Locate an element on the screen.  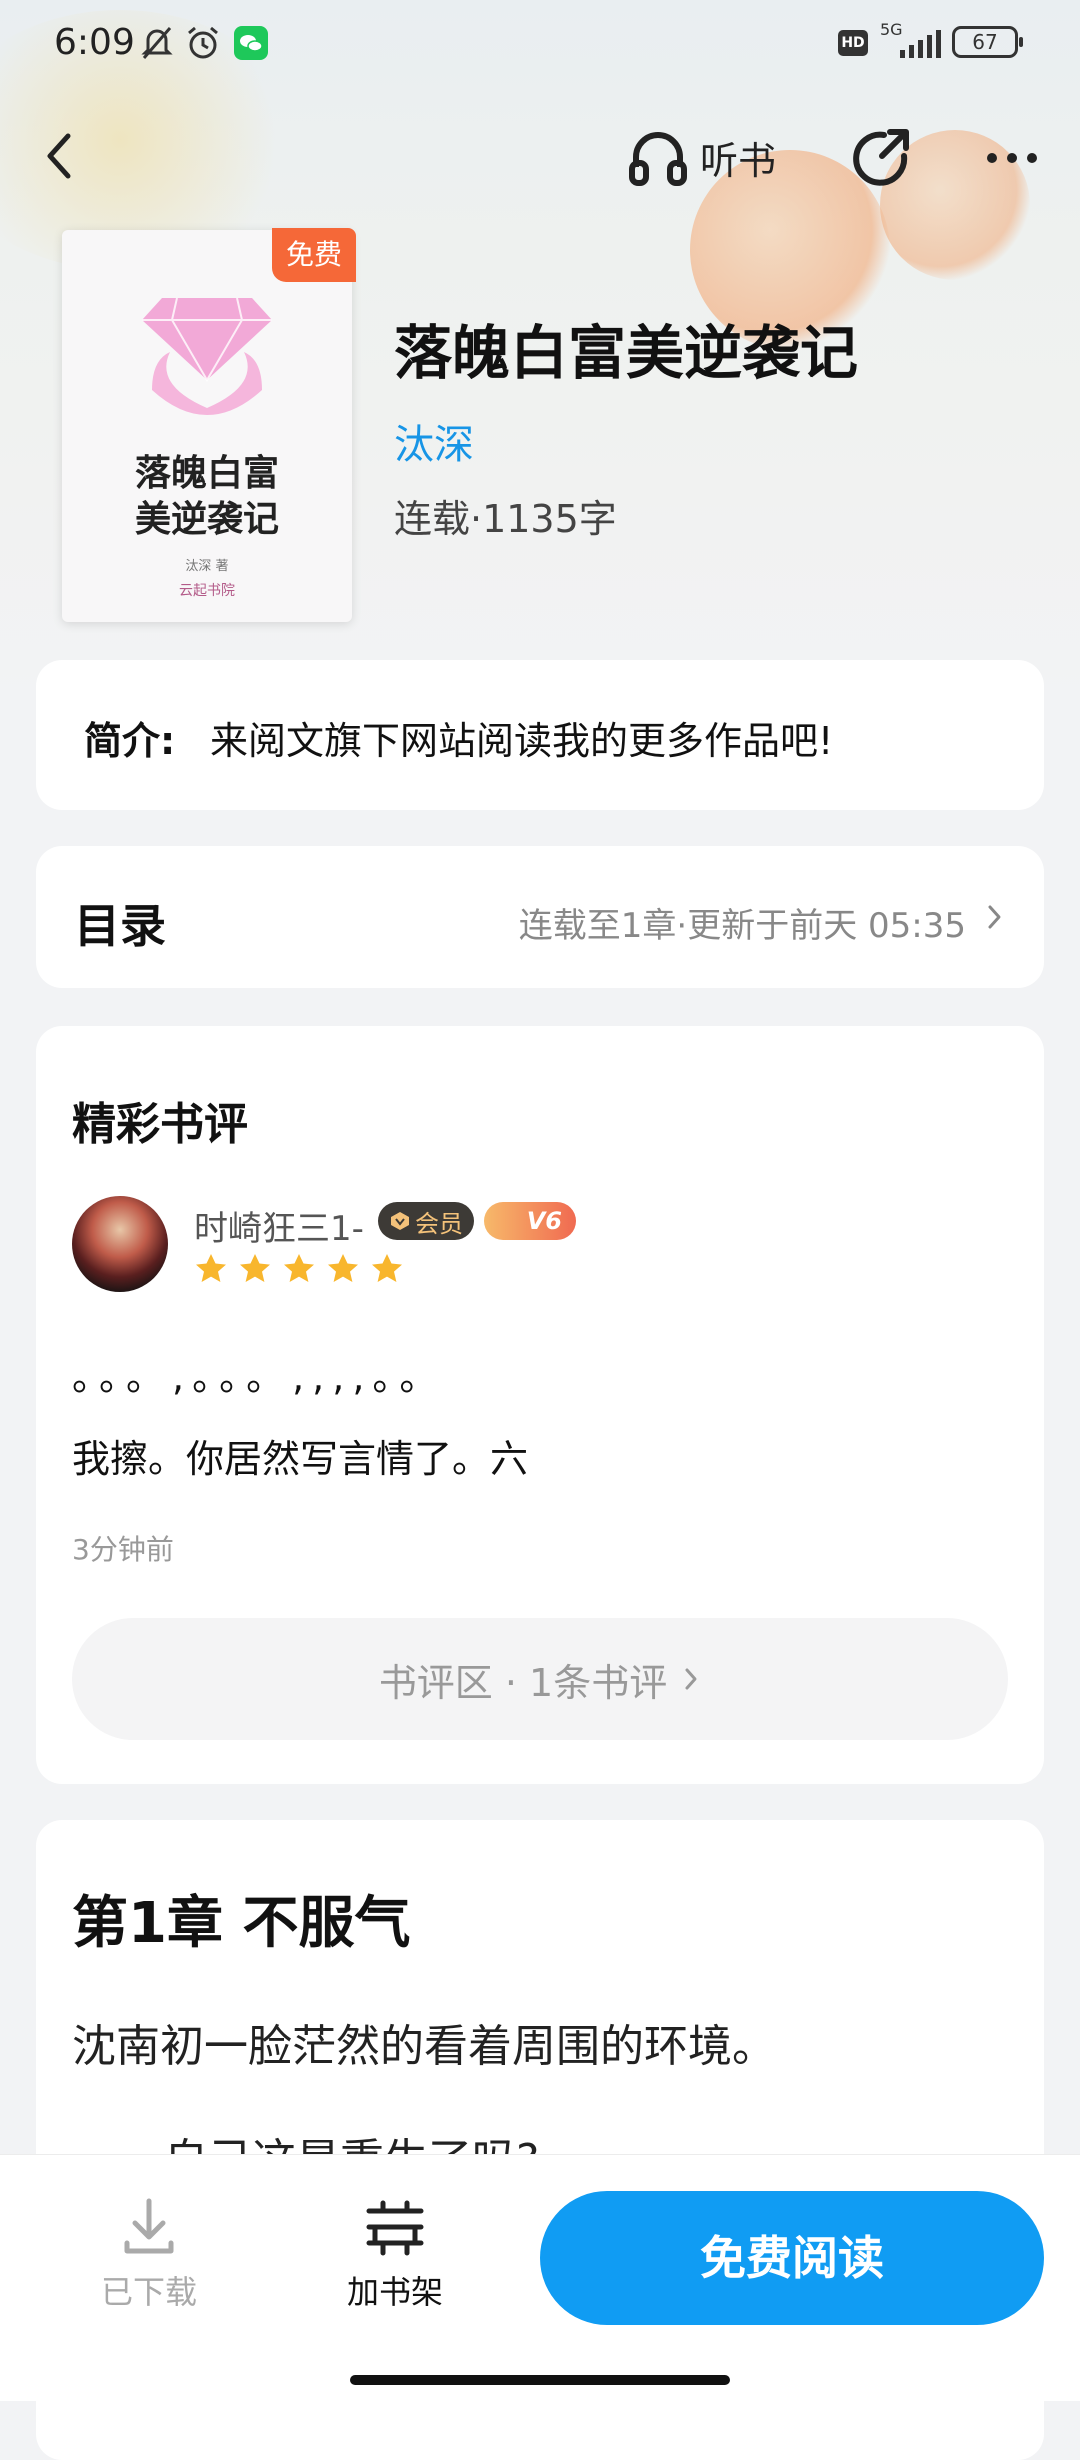
intro-label: 简介: is located at coordinates (130, 741).